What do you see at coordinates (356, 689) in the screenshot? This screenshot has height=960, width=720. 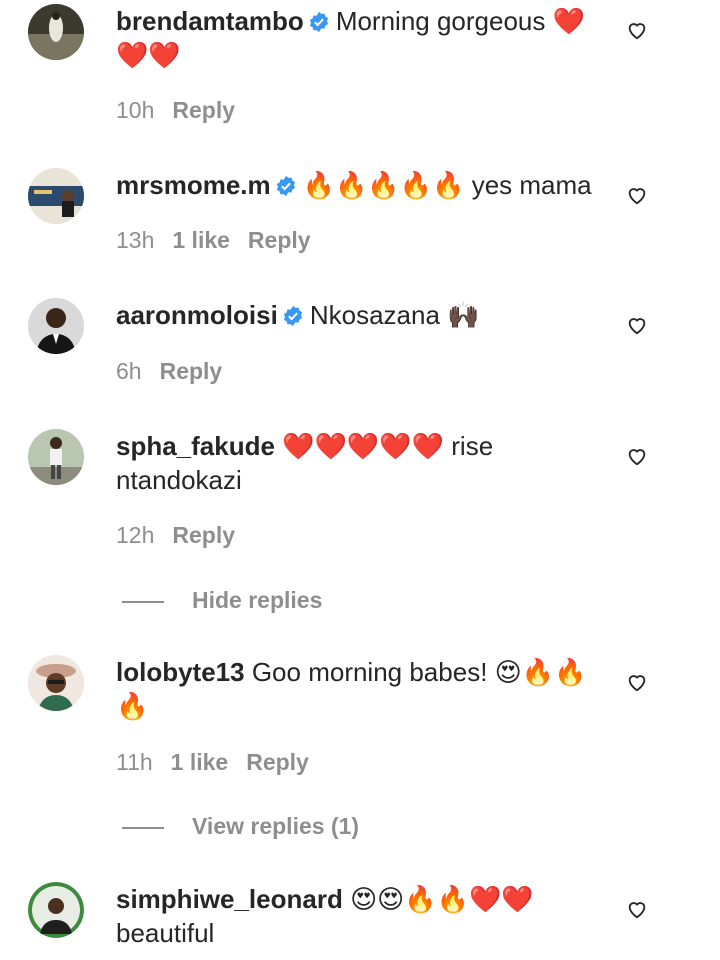 I see `comment-body: lolobyte13 Goo morning babes! 😍🔥🔥🔥` at bounding box center [356, 689].